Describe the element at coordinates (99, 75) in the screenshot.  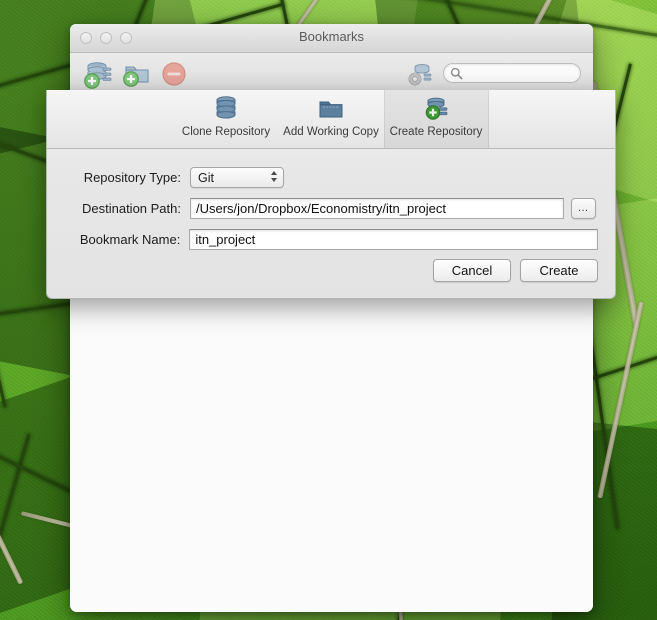
I see `add-repository-icon` at that location.